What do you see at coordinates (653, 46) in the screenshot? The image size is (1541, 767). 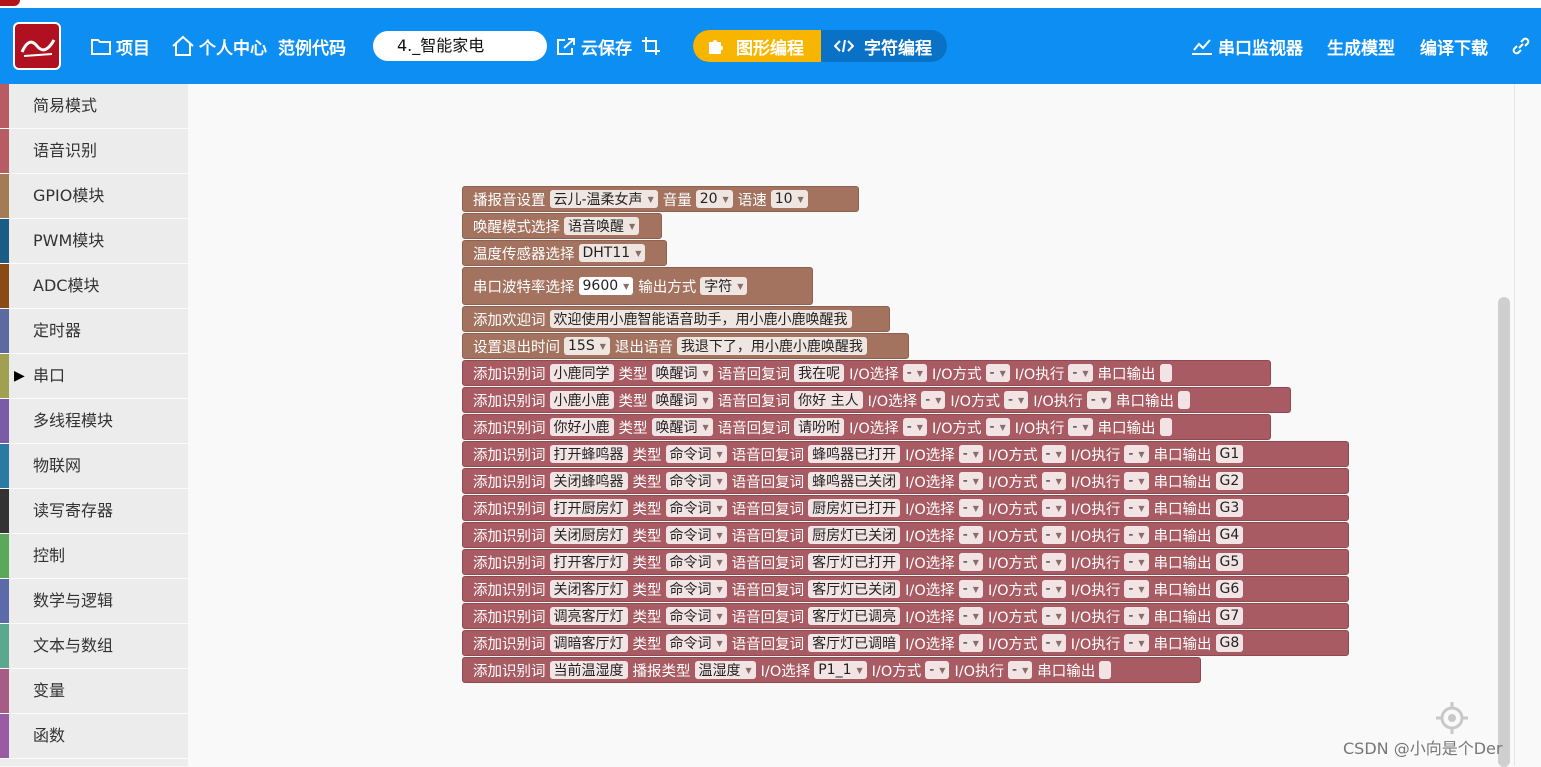 I see `crop-button` at bounding box center [653, 46].